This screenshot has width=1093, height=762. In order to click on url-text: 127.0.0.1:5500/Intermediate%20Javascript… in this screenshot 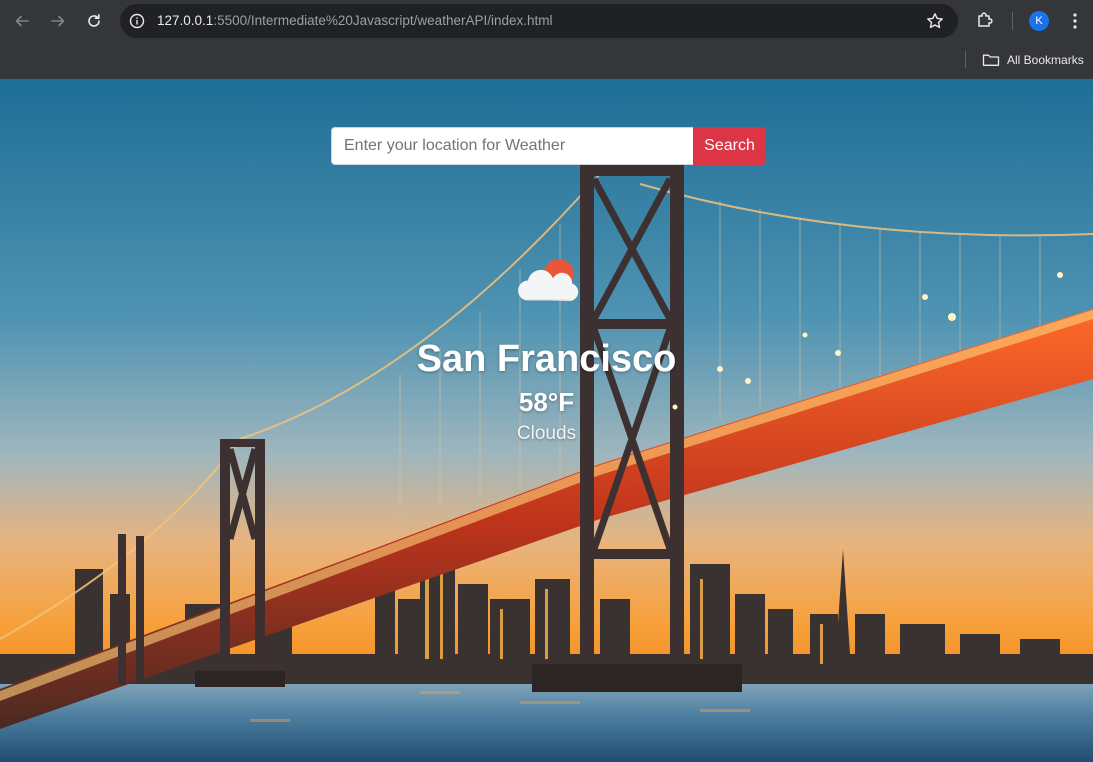, I will do `click(355, 20)`.